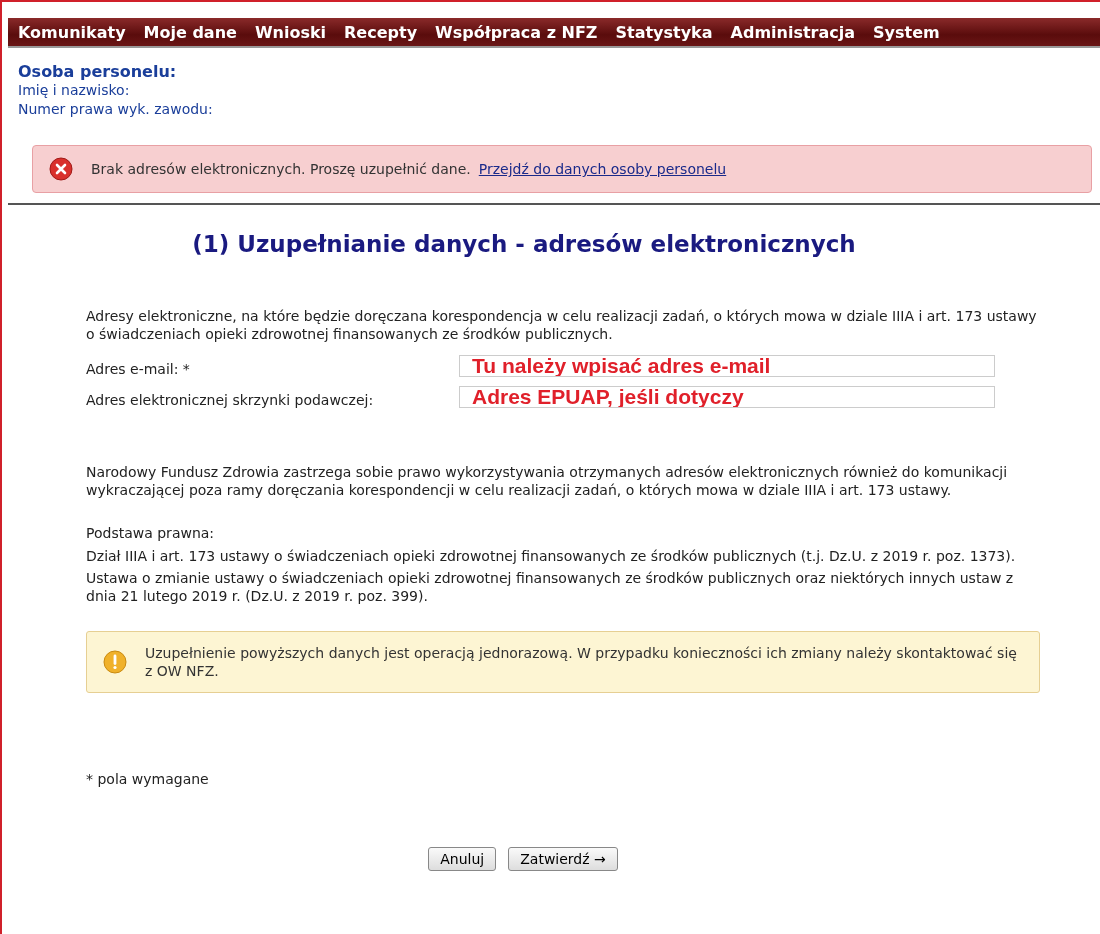  What do you see at coordinates (138, 368) in the screenshot?
I see `field-label: Adres e-mail: *` at bounding box center [138, 368].